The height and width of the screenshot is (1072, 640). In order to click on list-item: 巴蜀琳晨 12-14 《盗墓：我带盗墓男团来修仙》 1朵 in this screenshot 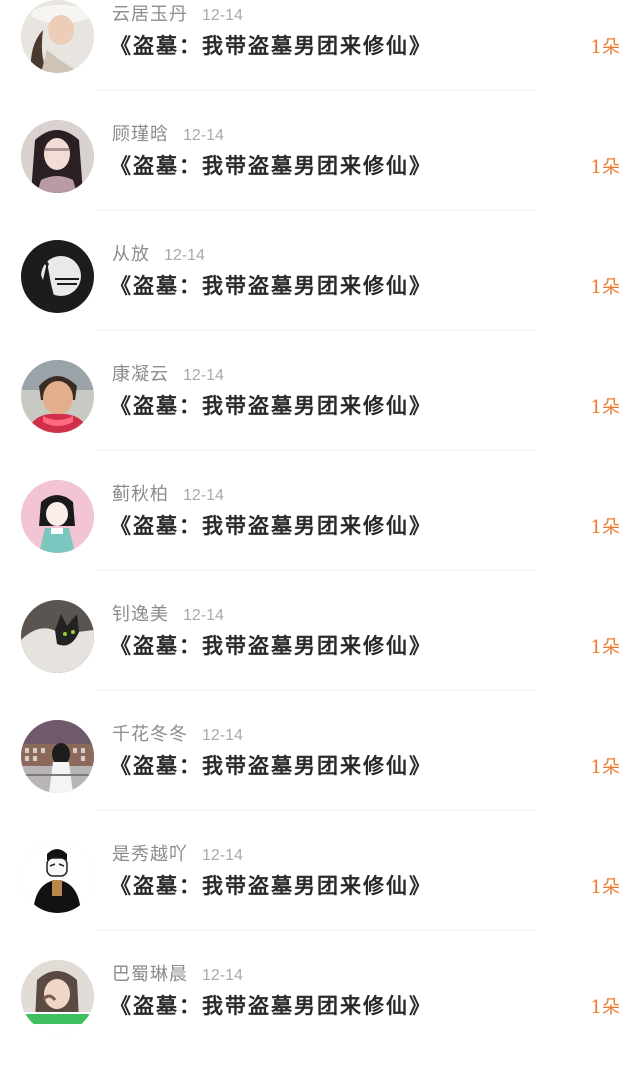, I will do `click(320, 1012)`.